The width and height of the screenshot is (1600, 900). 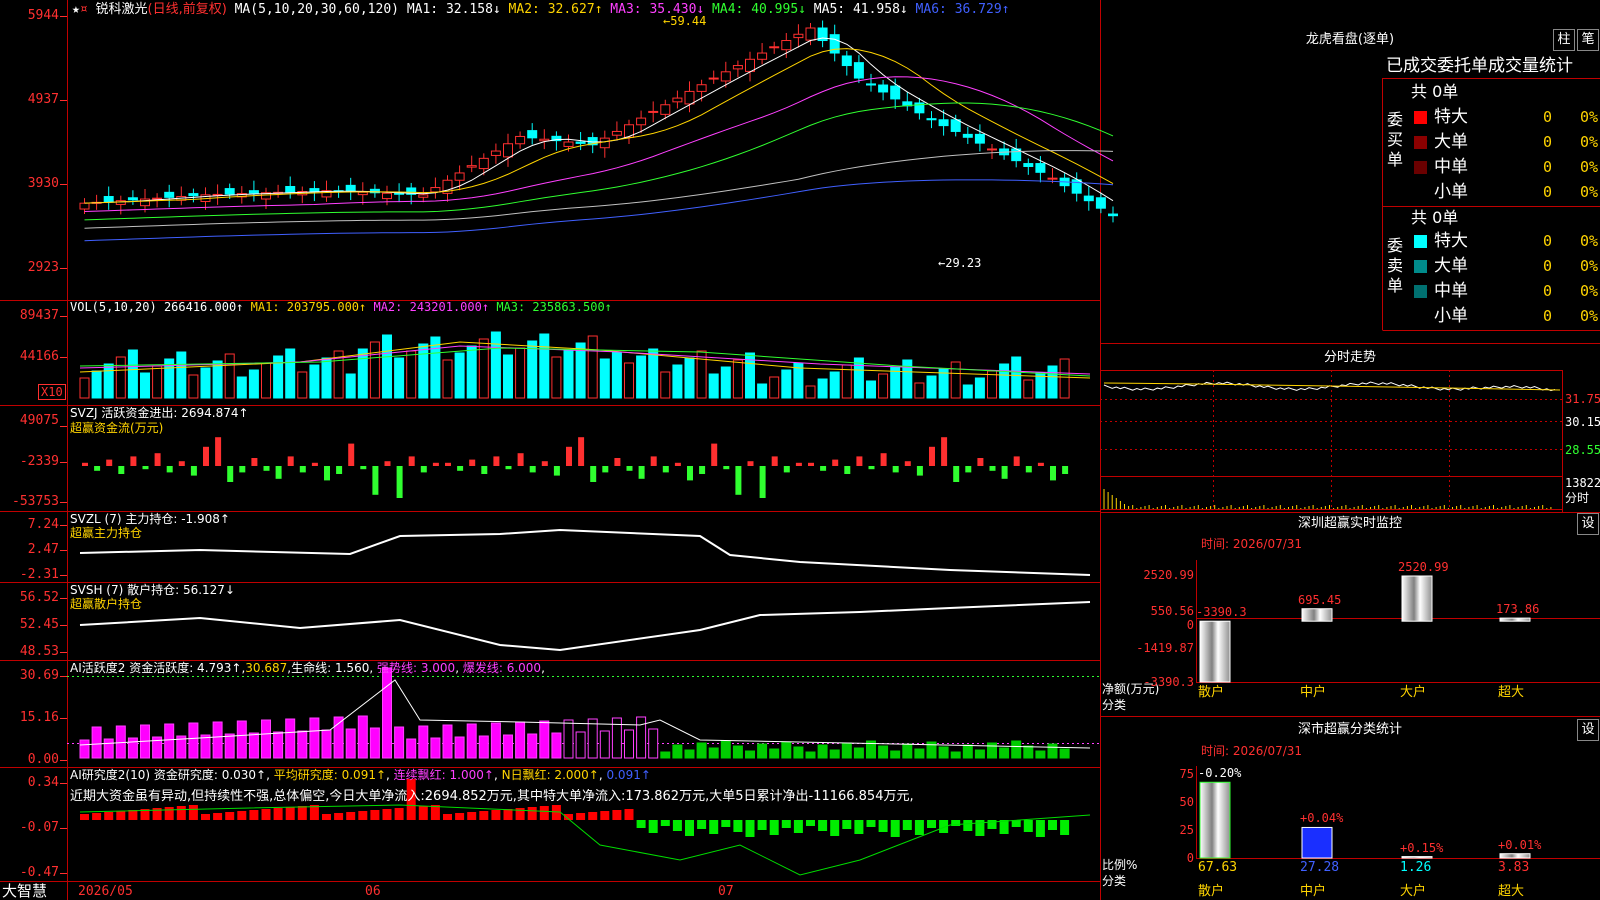 What do you see at coordinates (43, 267) in the screenshot?
I see `price-axis-3: 2923` at bounding box center [43, 267].